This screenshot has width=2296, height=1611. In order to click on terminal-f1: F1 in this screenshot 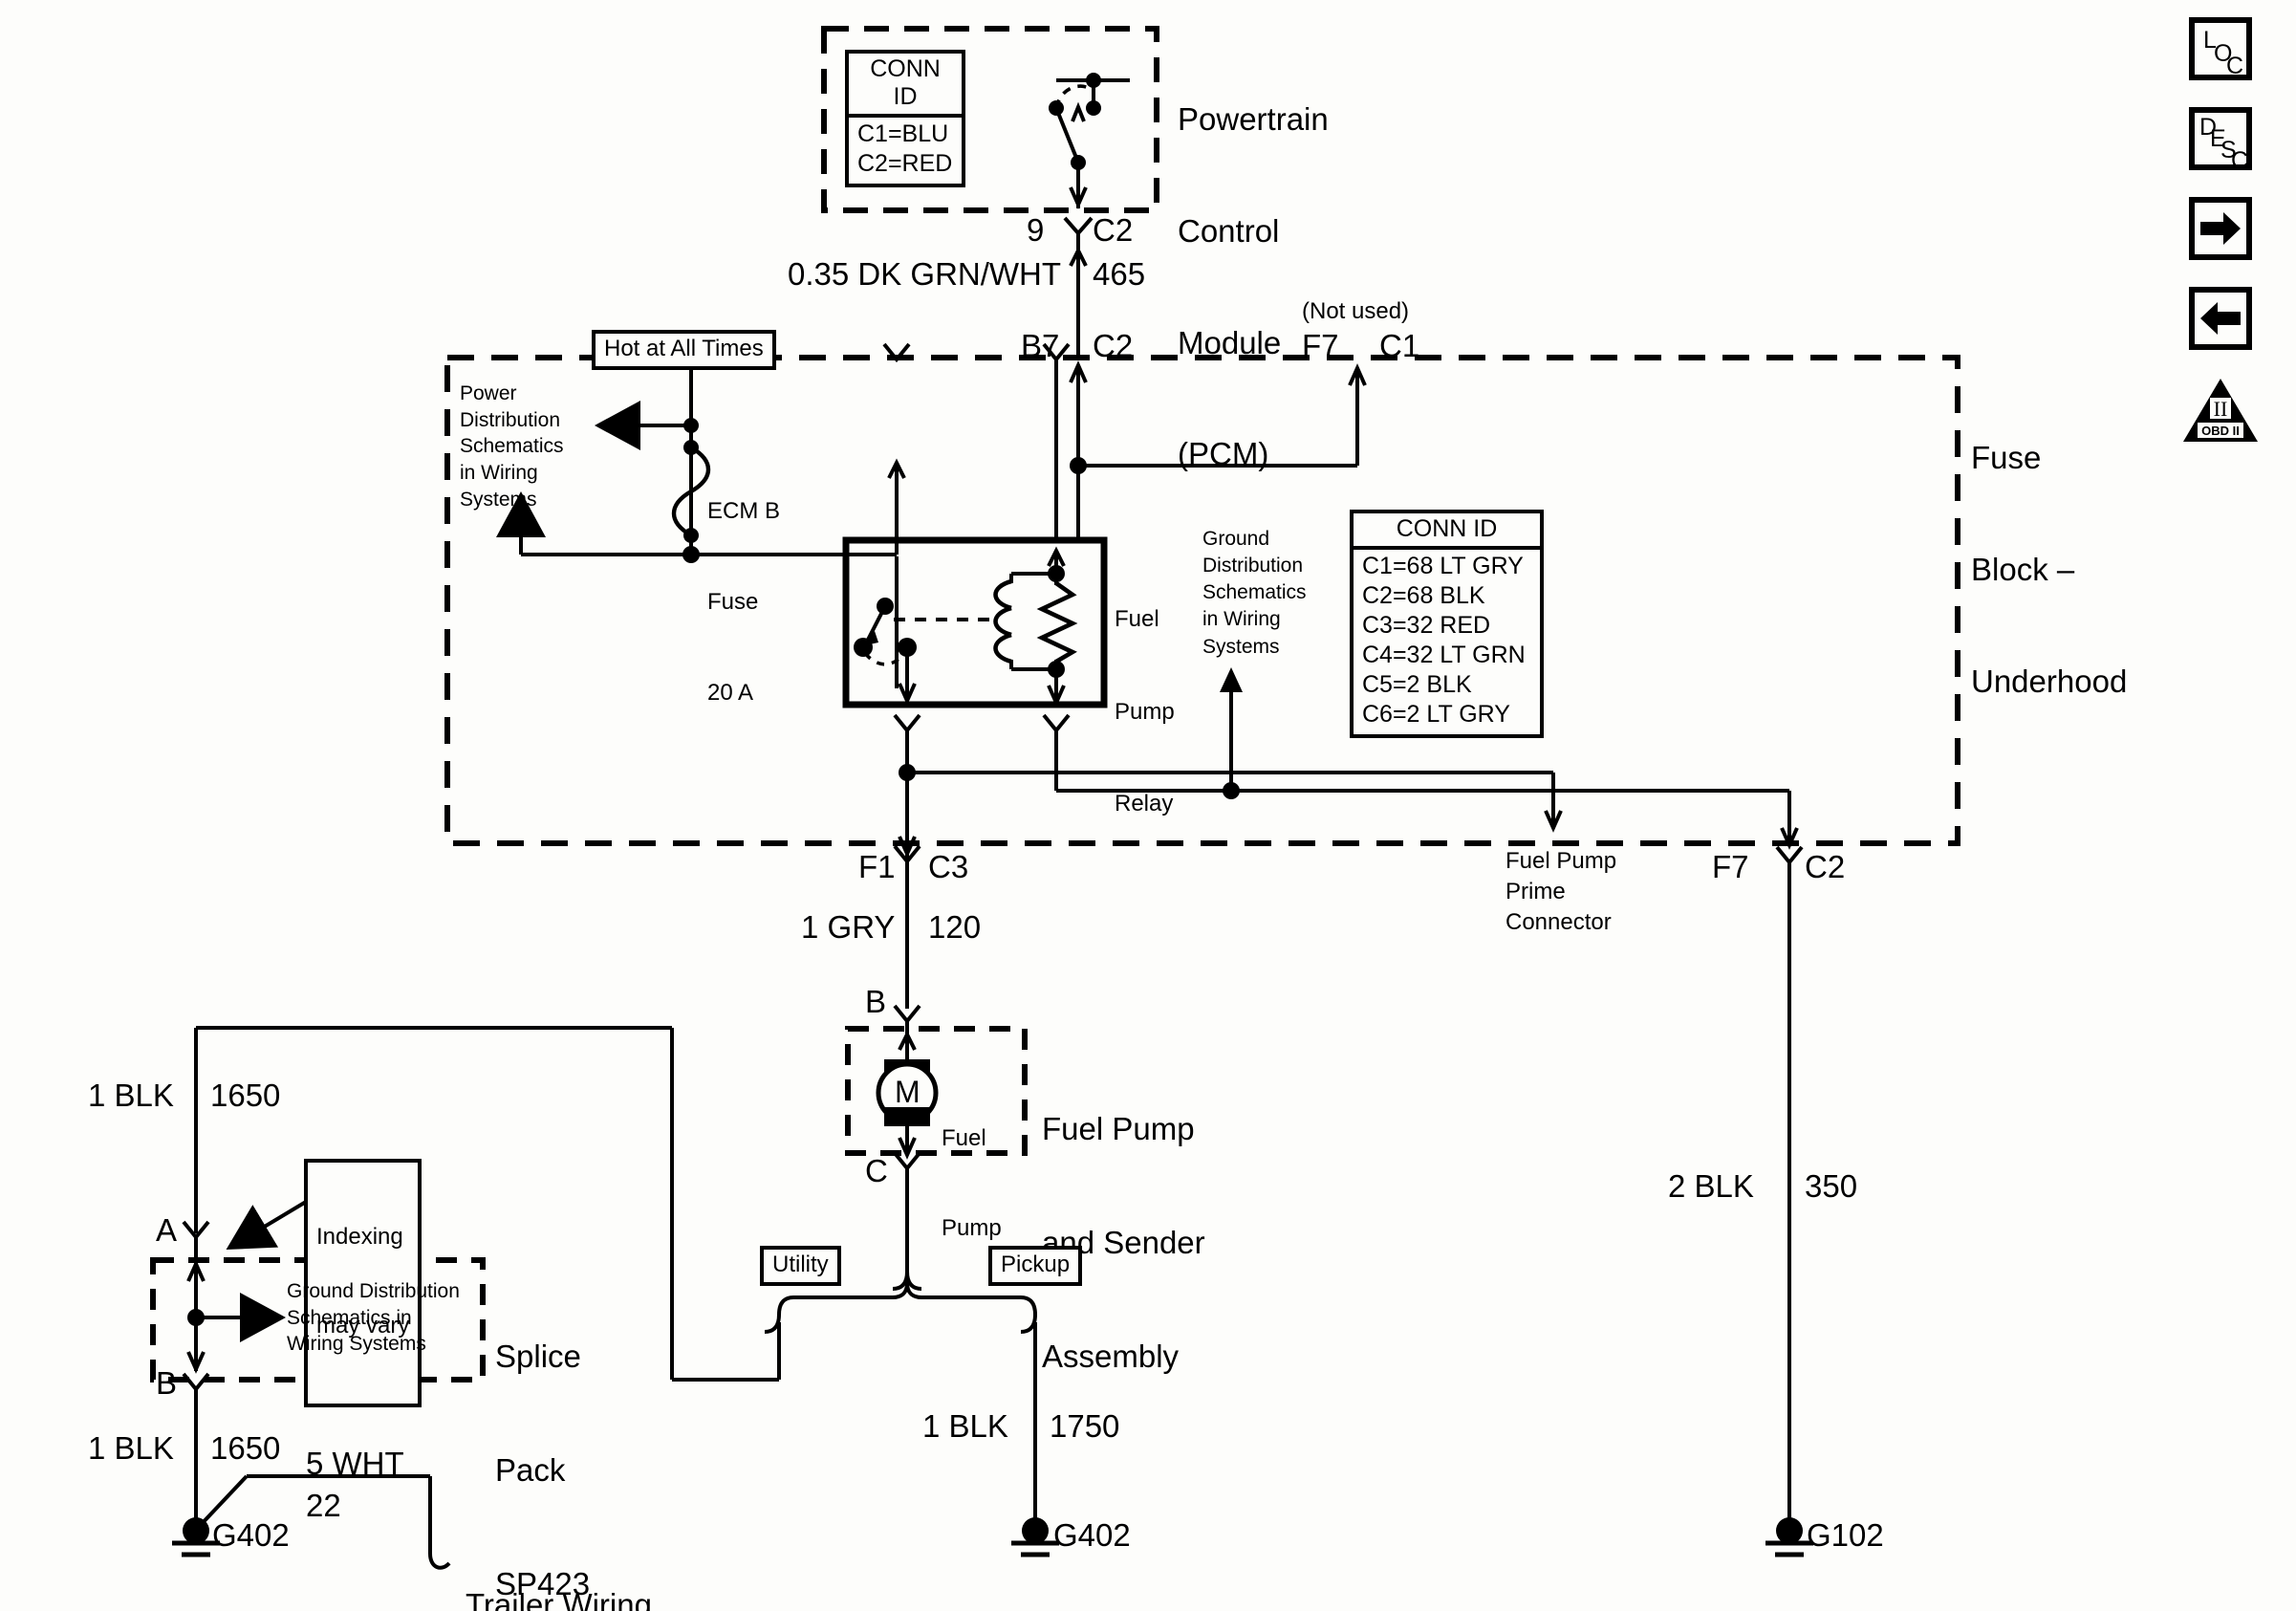, I will do `click(877, 866)`.